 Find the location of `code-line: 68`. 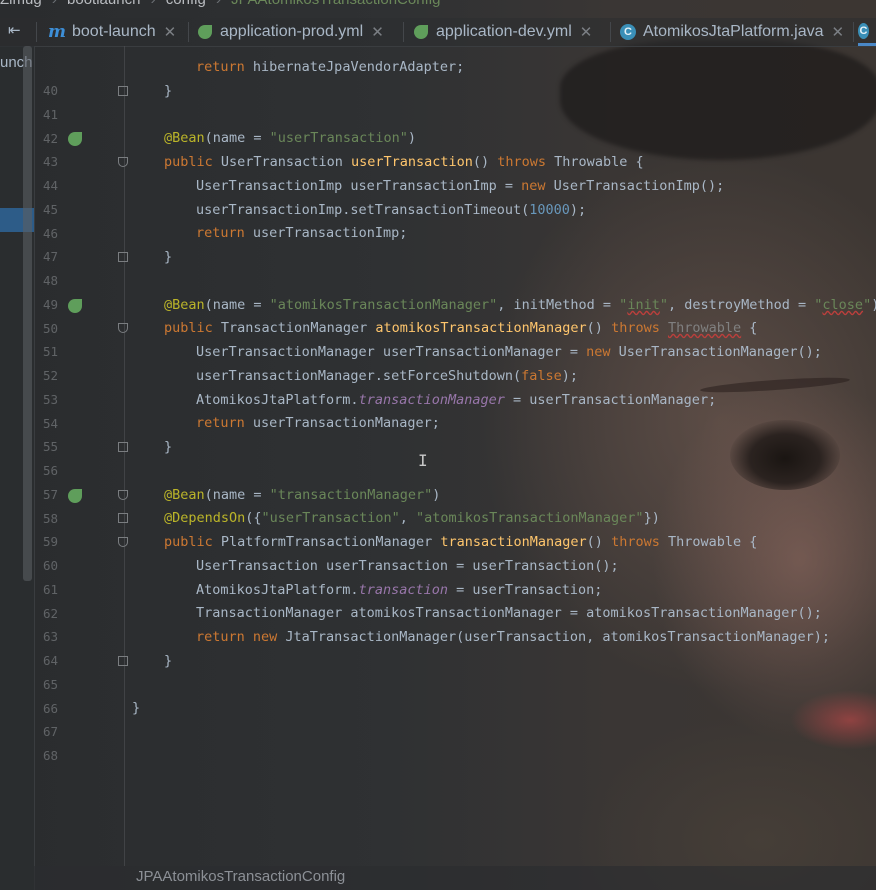

code-line: 68 is located at coordinates (455, 742).